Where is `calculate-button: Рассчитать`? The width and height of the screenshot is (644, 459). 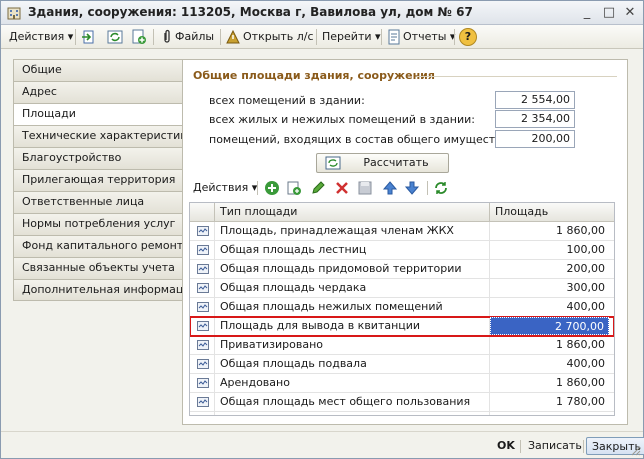
calculate-button: Рассчитать is located at coordinates (382, 163).